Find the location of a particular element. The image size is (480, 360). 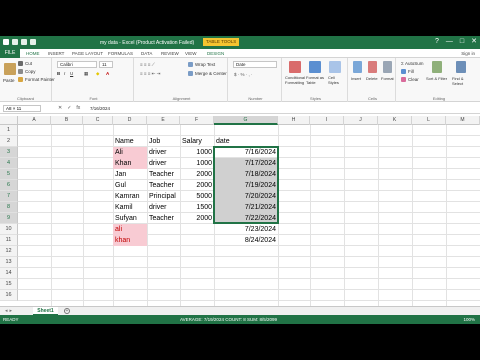

name-cell: Sufyan is located at coordinates (130, 218).